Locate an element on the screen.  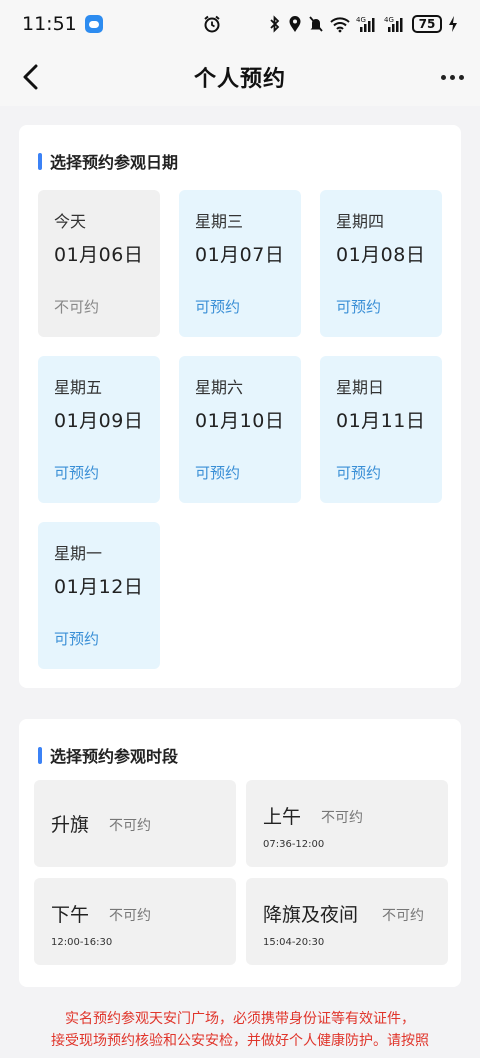
slot-name: 上午 is located at coordinates (282, 817).